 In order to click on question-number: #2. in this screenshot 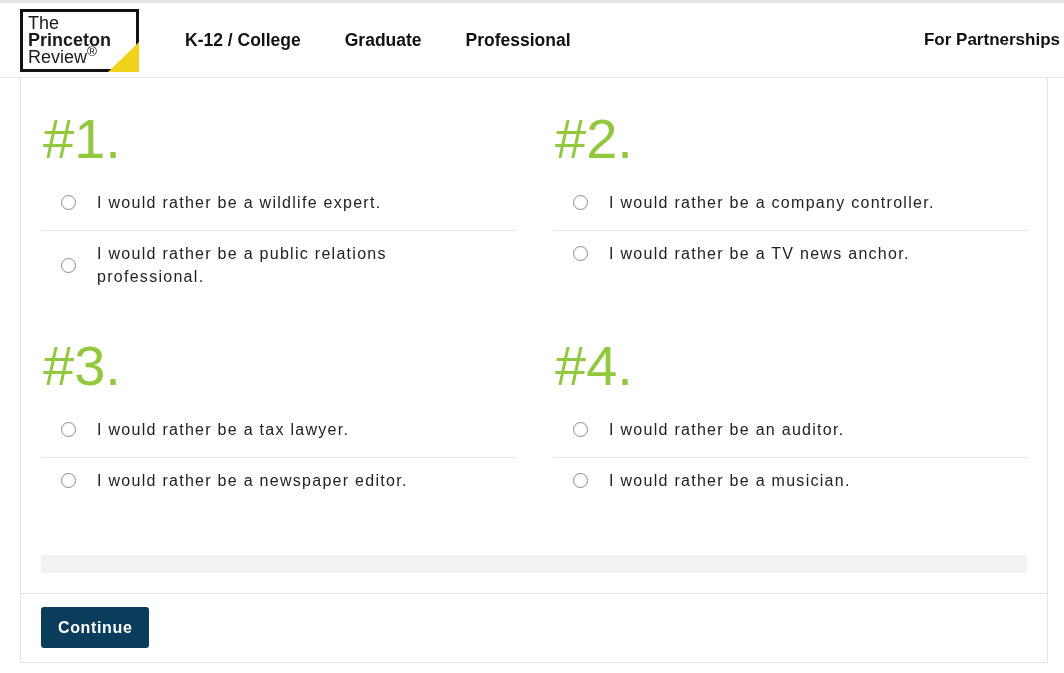, I will do `click(594, 139)`.